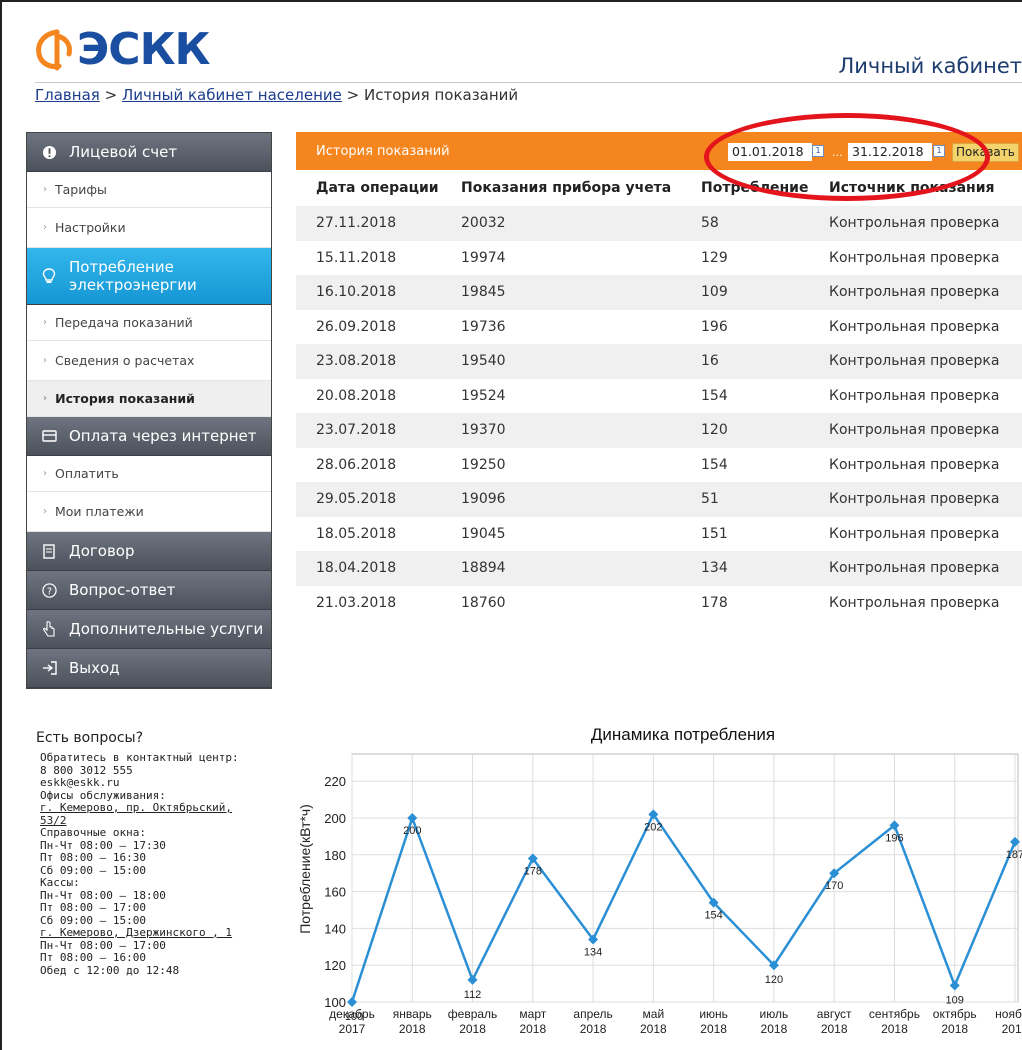 Image resolution: width=1022 pixels, height=1050 pixels. I want to click on sidebar-section-online-payment: Оплата через интернет, so click(149, 436).